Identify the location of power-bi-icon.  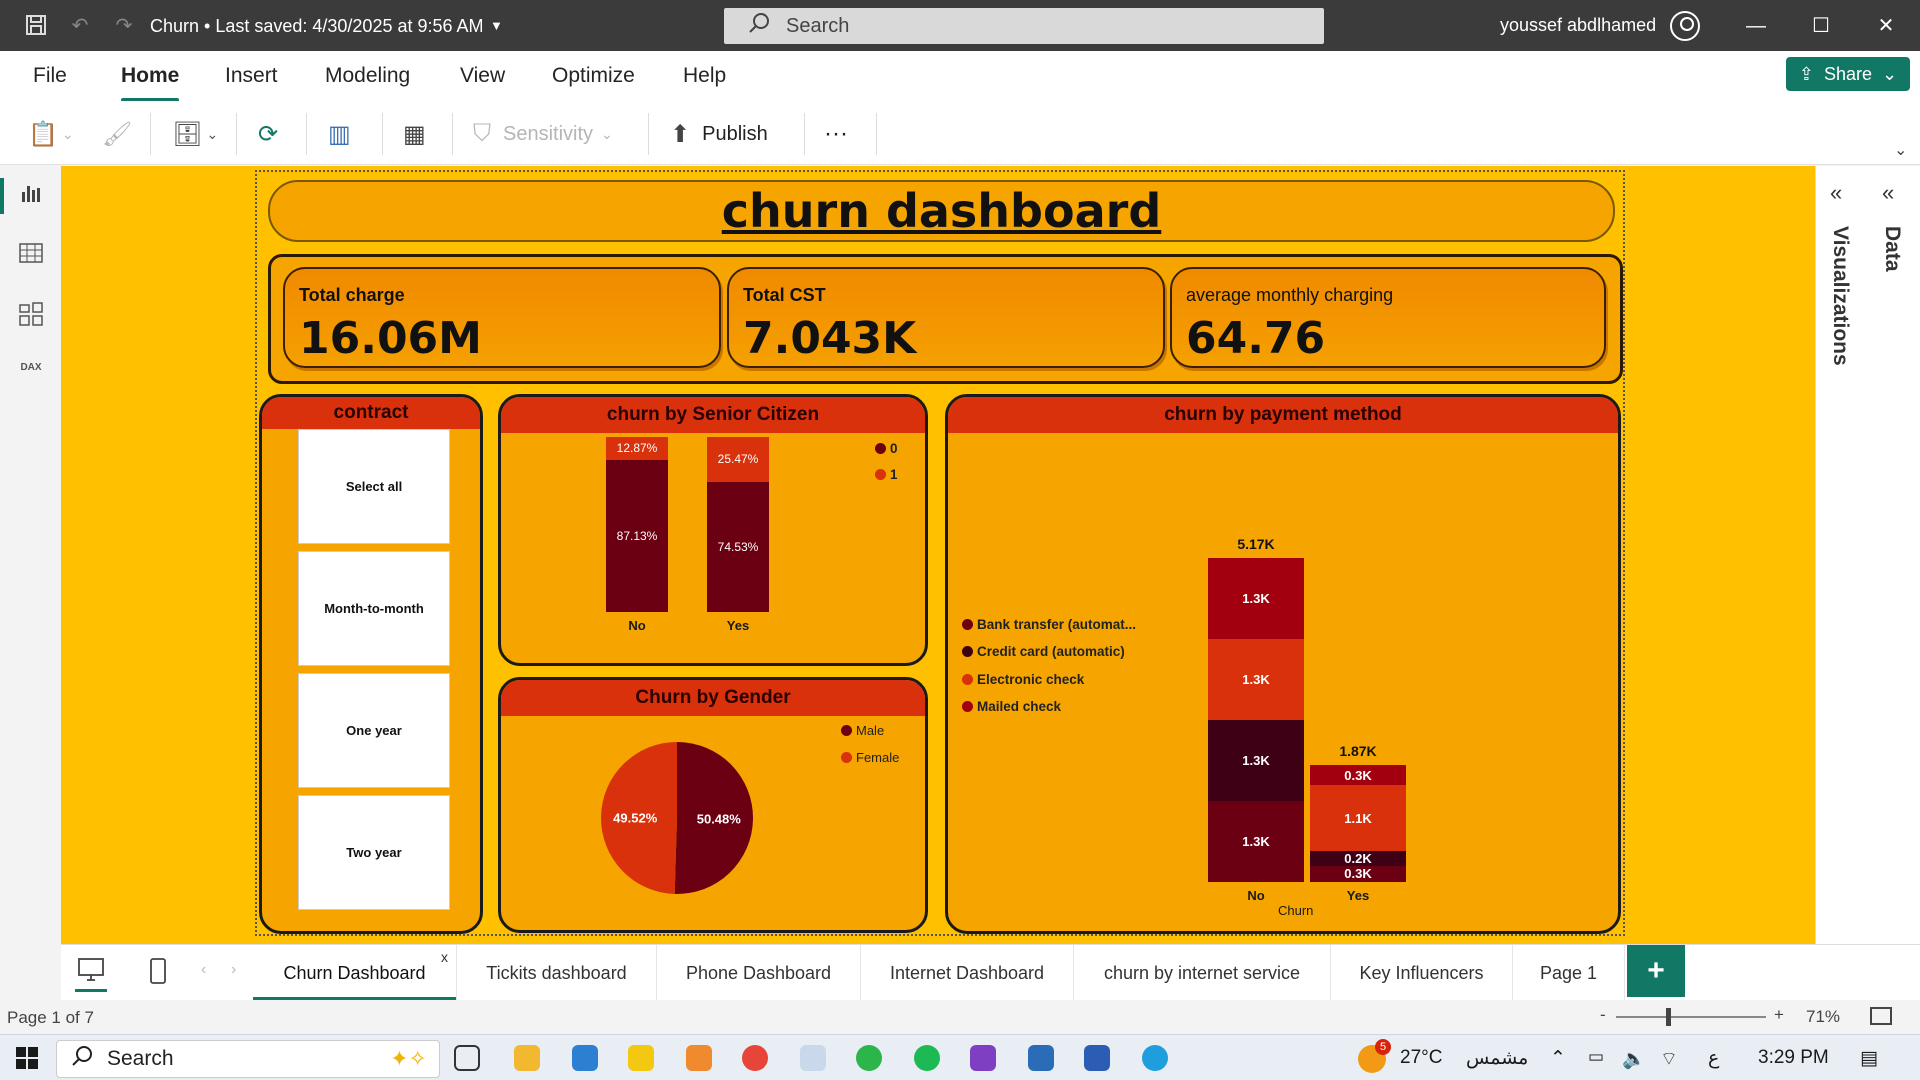
(641, 1058).